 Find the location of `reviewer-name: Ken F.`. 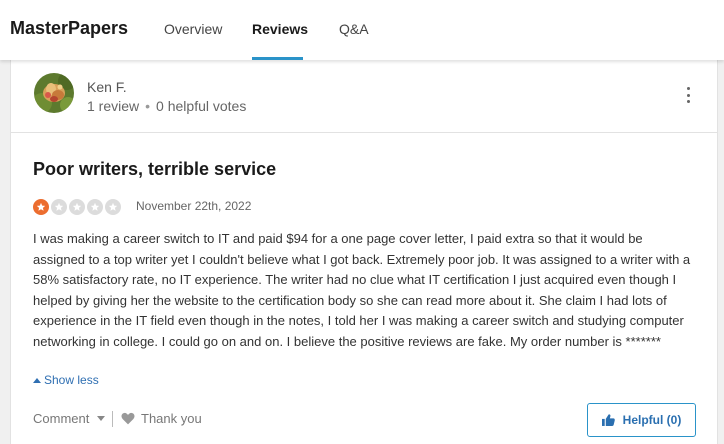

reviewer-name: Ken F. is located at coordinates (107, 87).